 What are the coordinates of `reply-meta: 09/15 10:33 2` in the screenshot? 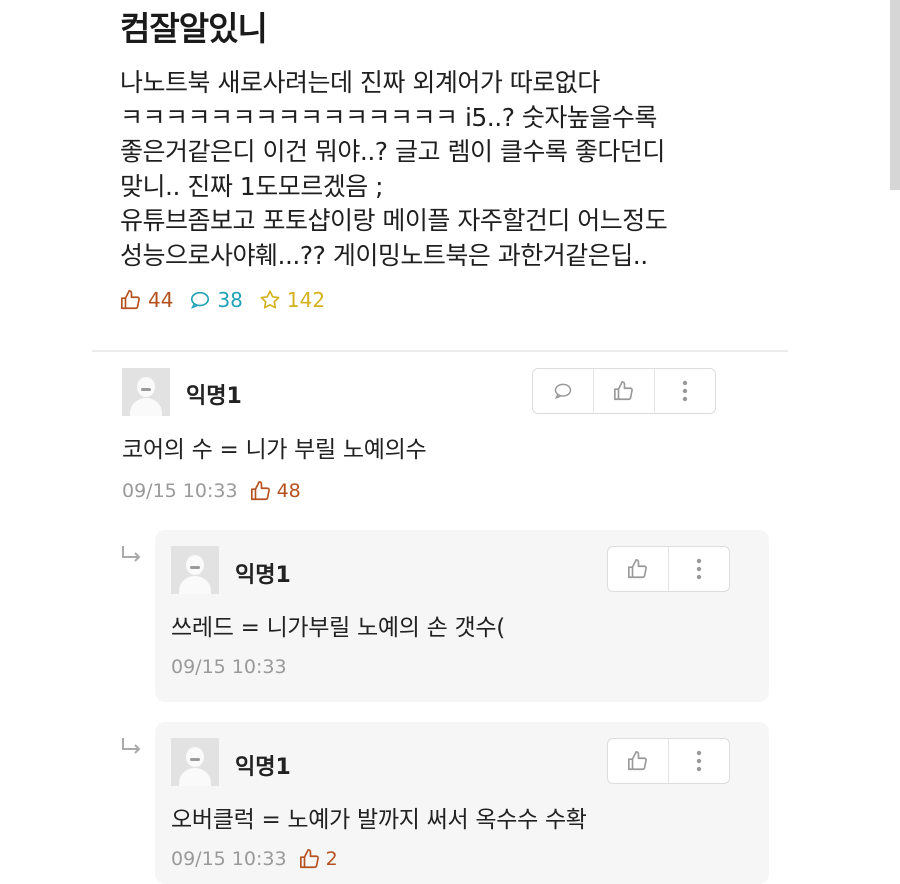 It's located at (254, 859).